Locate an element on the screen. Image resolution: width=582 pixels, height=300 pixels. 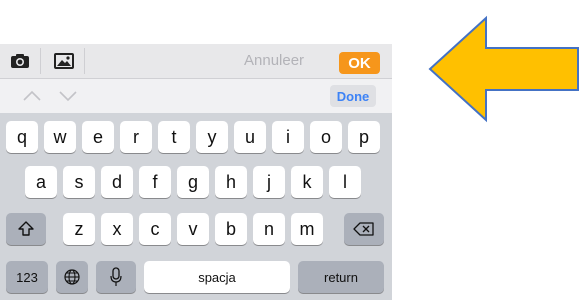
key-i: i is located at coordinates (288, 137).